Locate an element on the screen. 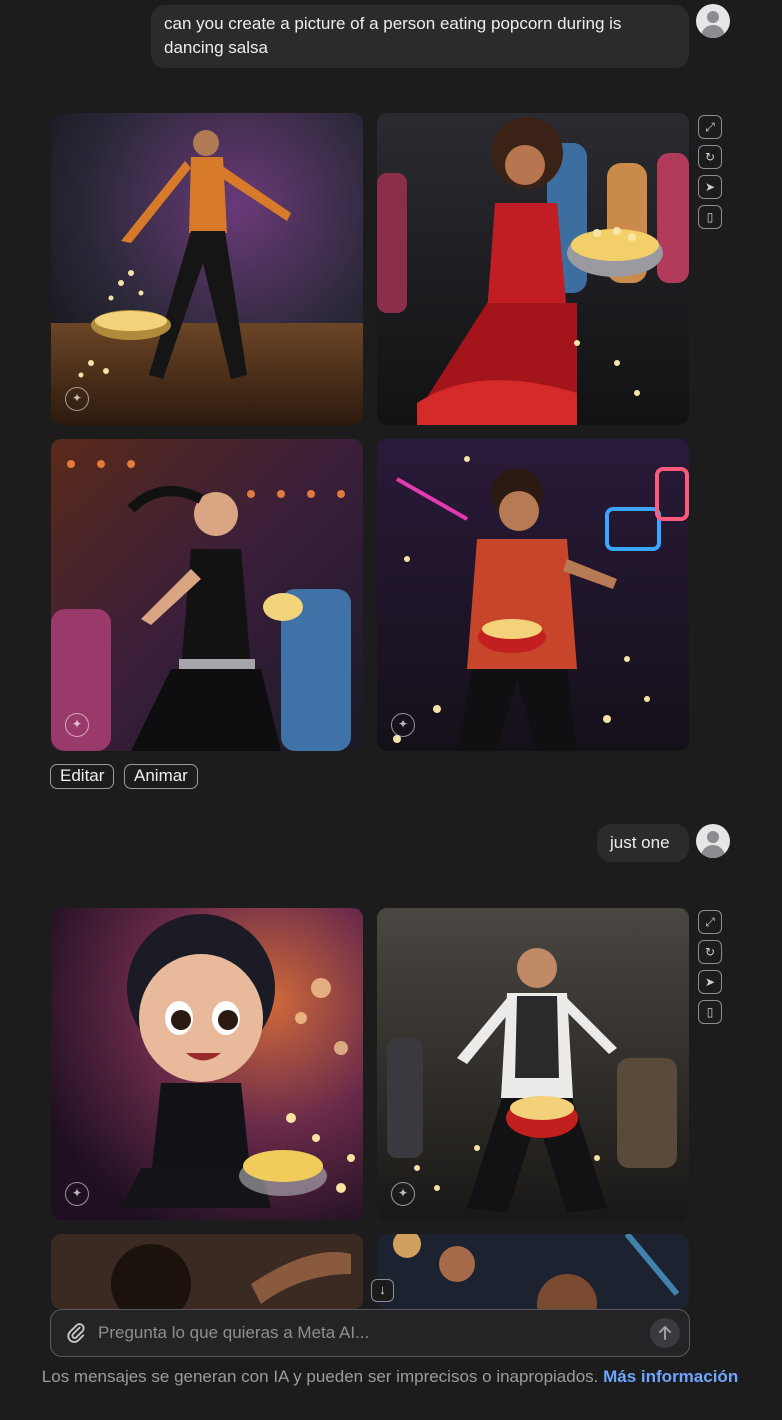  attach-icon is located at coordinates (76, 1333).